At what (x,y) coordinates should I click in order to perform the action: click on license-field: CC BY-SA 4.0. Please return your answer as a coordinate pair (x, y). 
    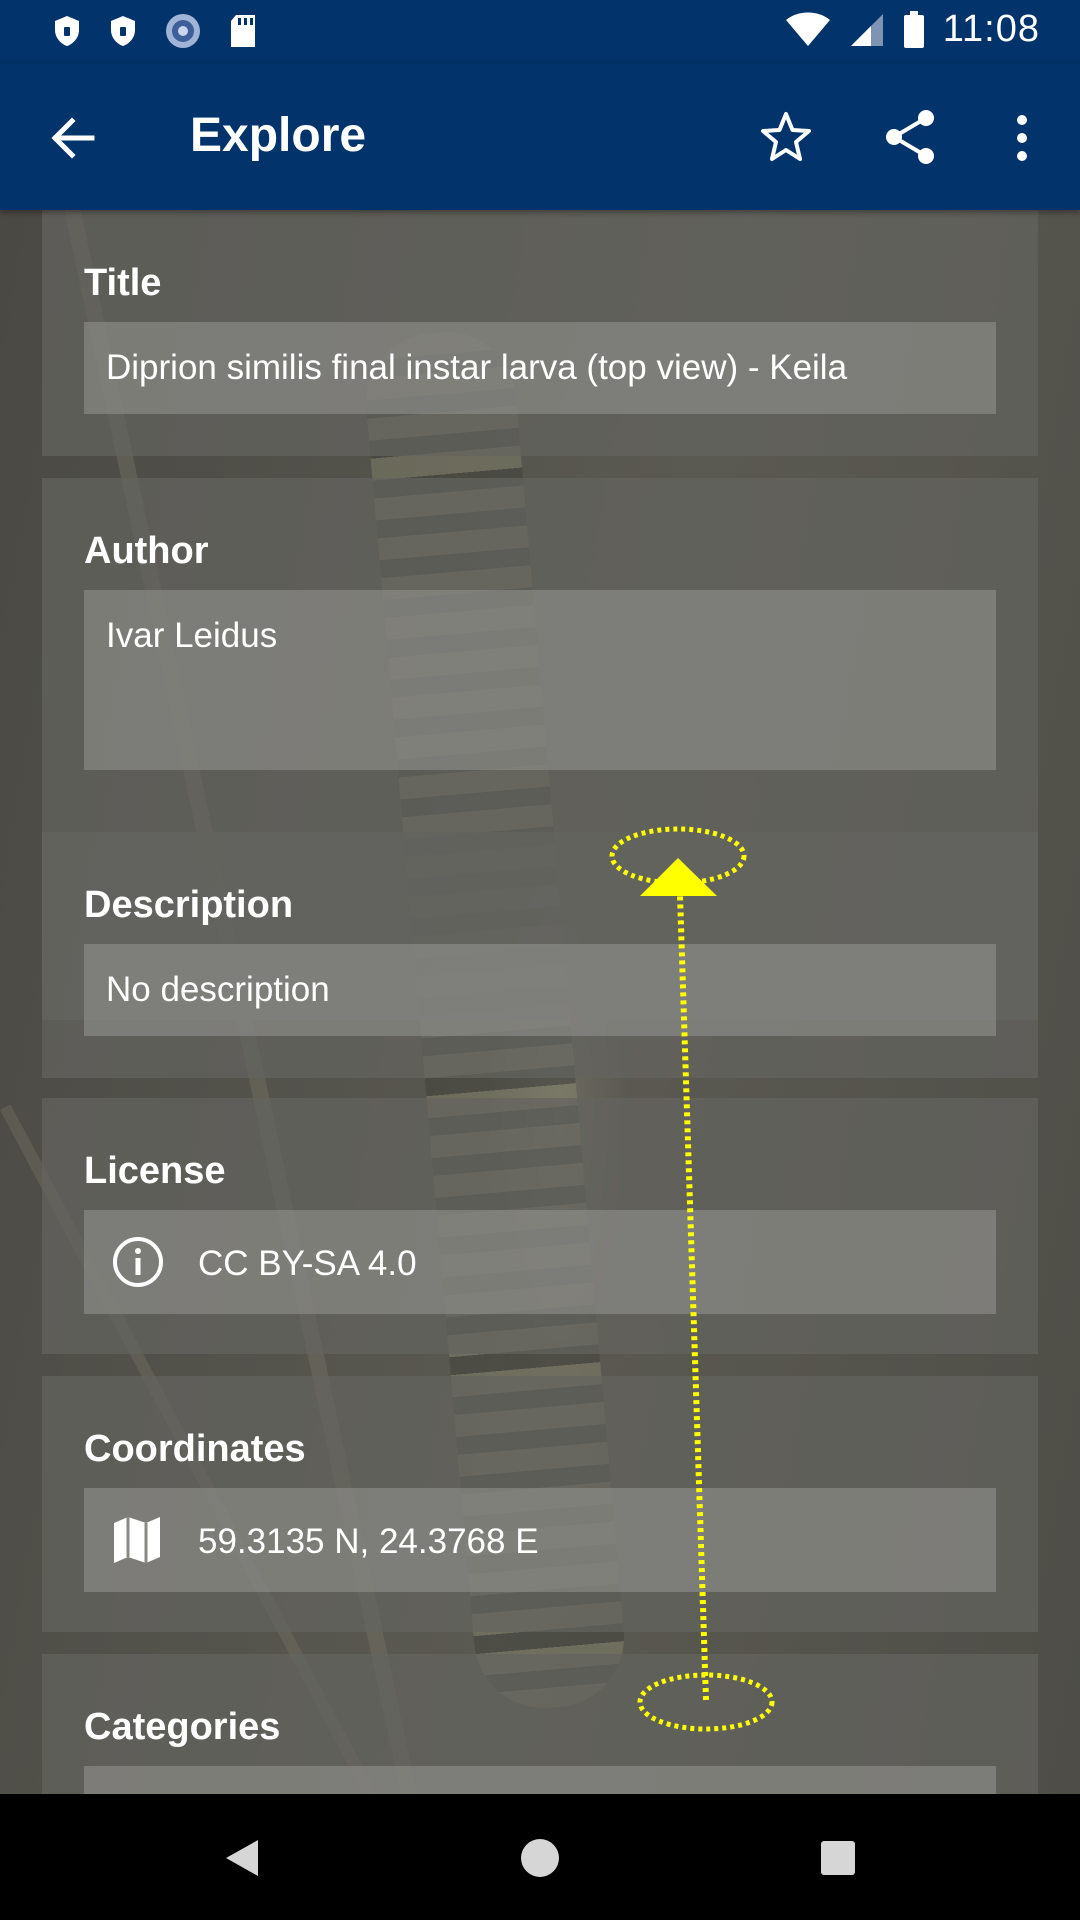
    Looking at the image, I should click on (540, 1262).